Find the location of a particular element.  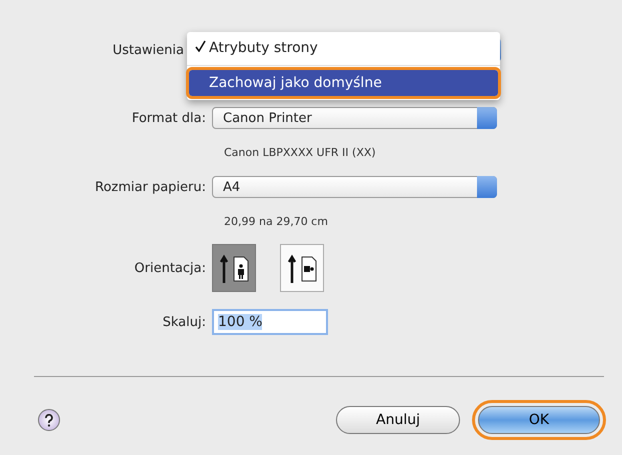

field-label: Orientacja: is located at coordinates (170, 269).